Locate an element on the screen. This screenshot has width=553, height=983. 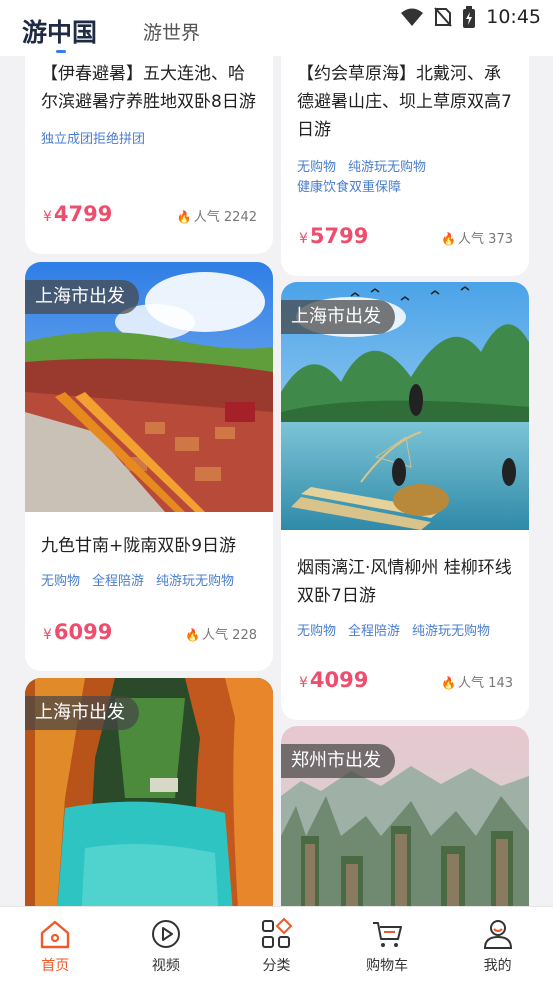
wifi-icon is located at coordinates (412, 17).